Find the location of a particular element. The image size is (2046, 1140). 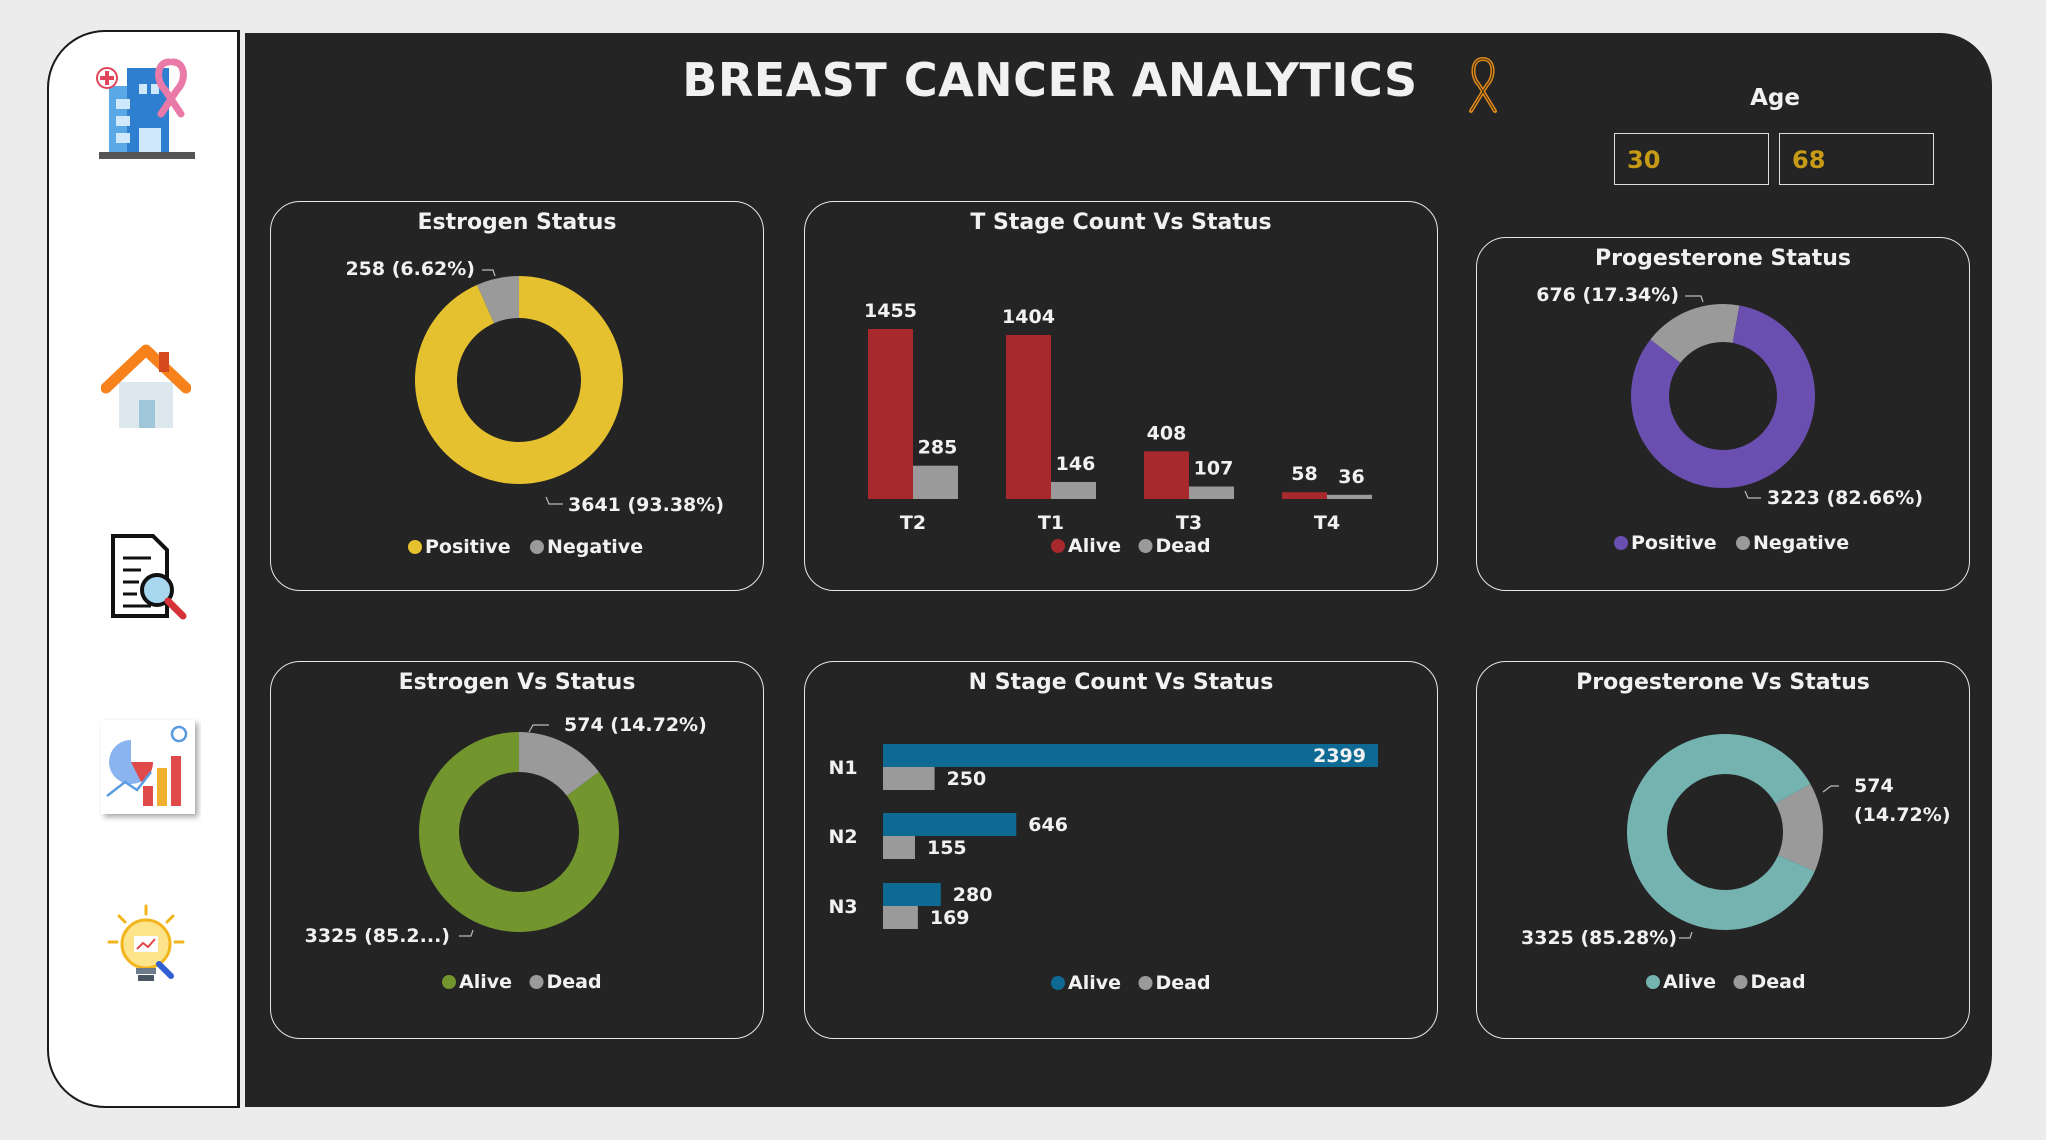

report-search-icon is located at coordinates (145, 577).